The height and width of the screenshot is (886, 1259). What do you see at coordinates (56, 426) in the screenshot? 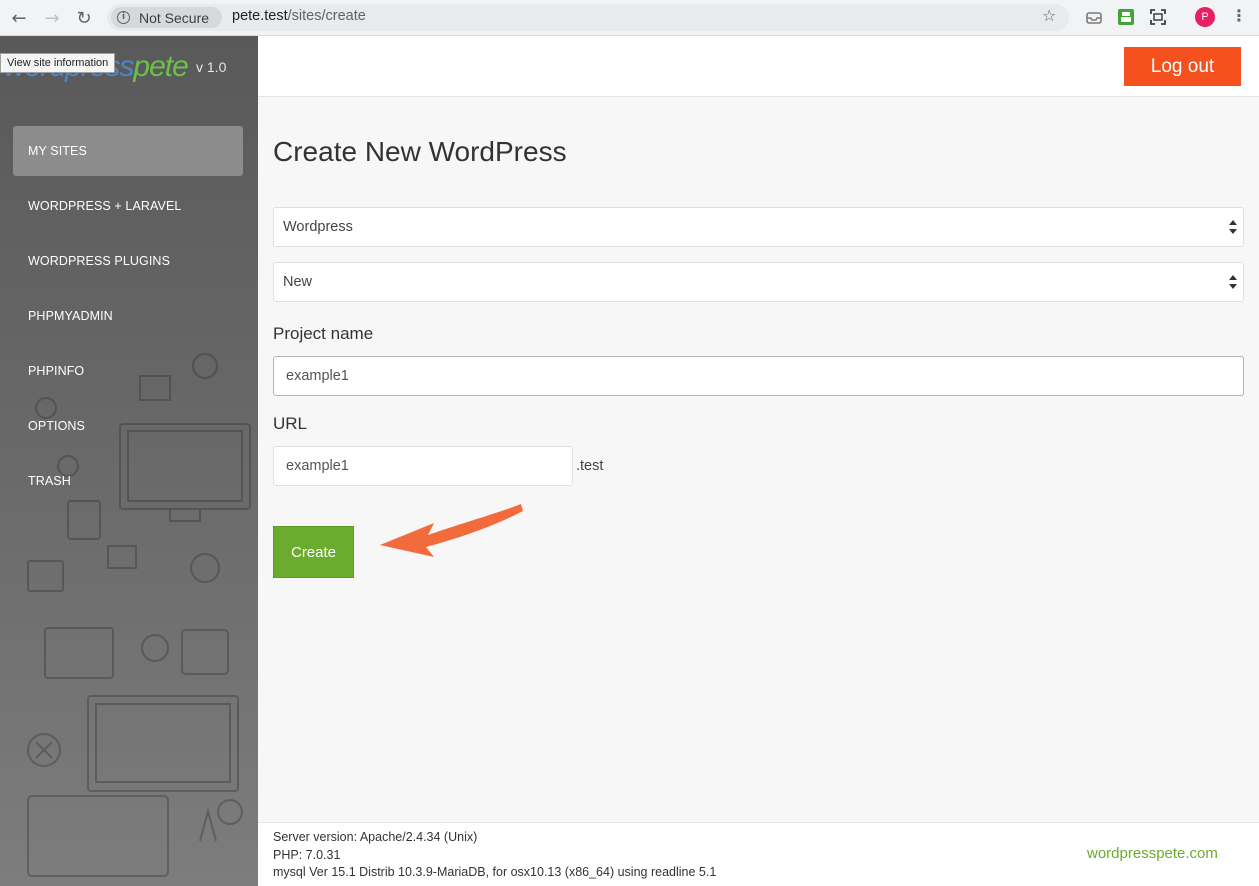
I see `sidebar-item-label: OPTIONS` at bounding box center [56, 426].